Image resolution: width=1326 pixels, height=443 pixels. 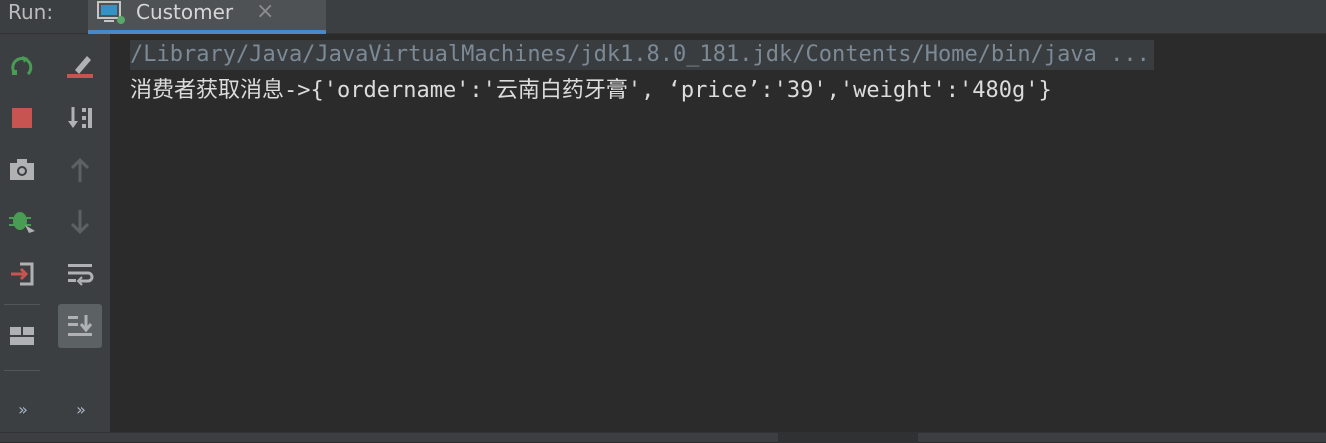 I want to click on up-arrow-icon, so click(x=80, y=170).